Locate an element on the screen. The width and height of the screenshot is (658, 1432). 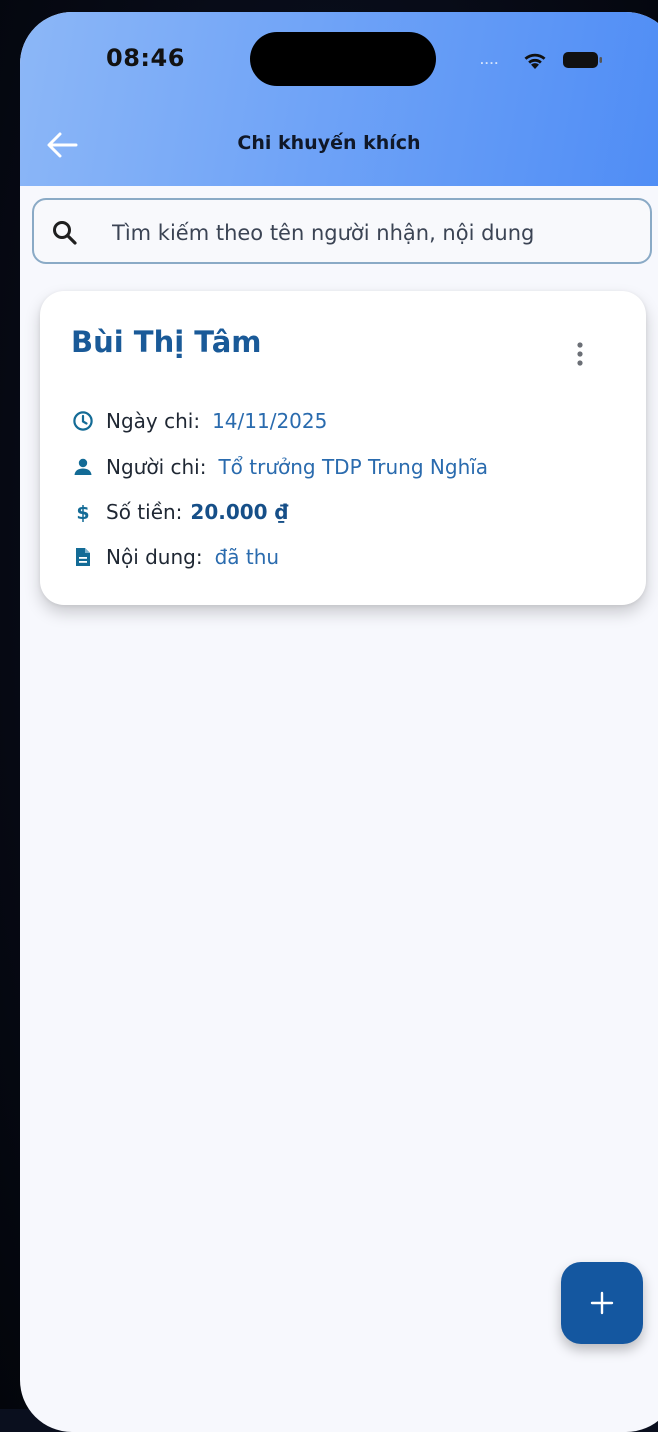
status-time: 08:46 is located at coordinates (145, 58).